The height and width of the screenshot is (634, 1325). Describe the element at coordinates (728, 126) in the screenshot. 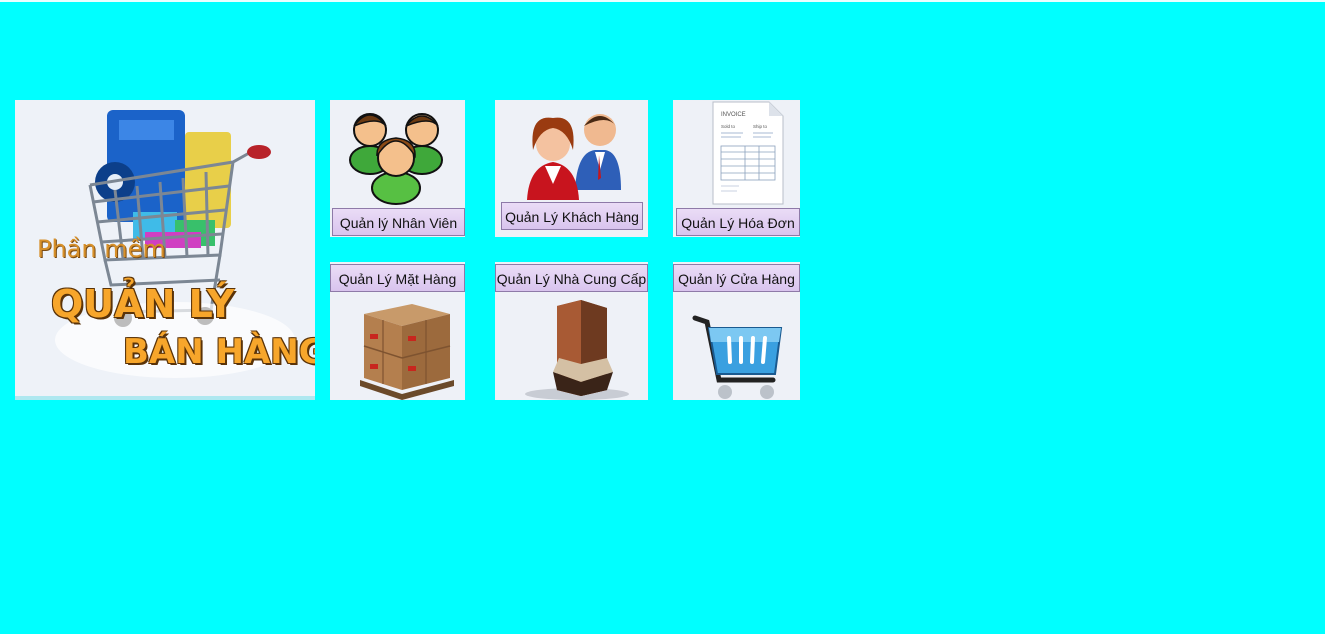

I see `invoice-sold-to: Sold to` at that location.